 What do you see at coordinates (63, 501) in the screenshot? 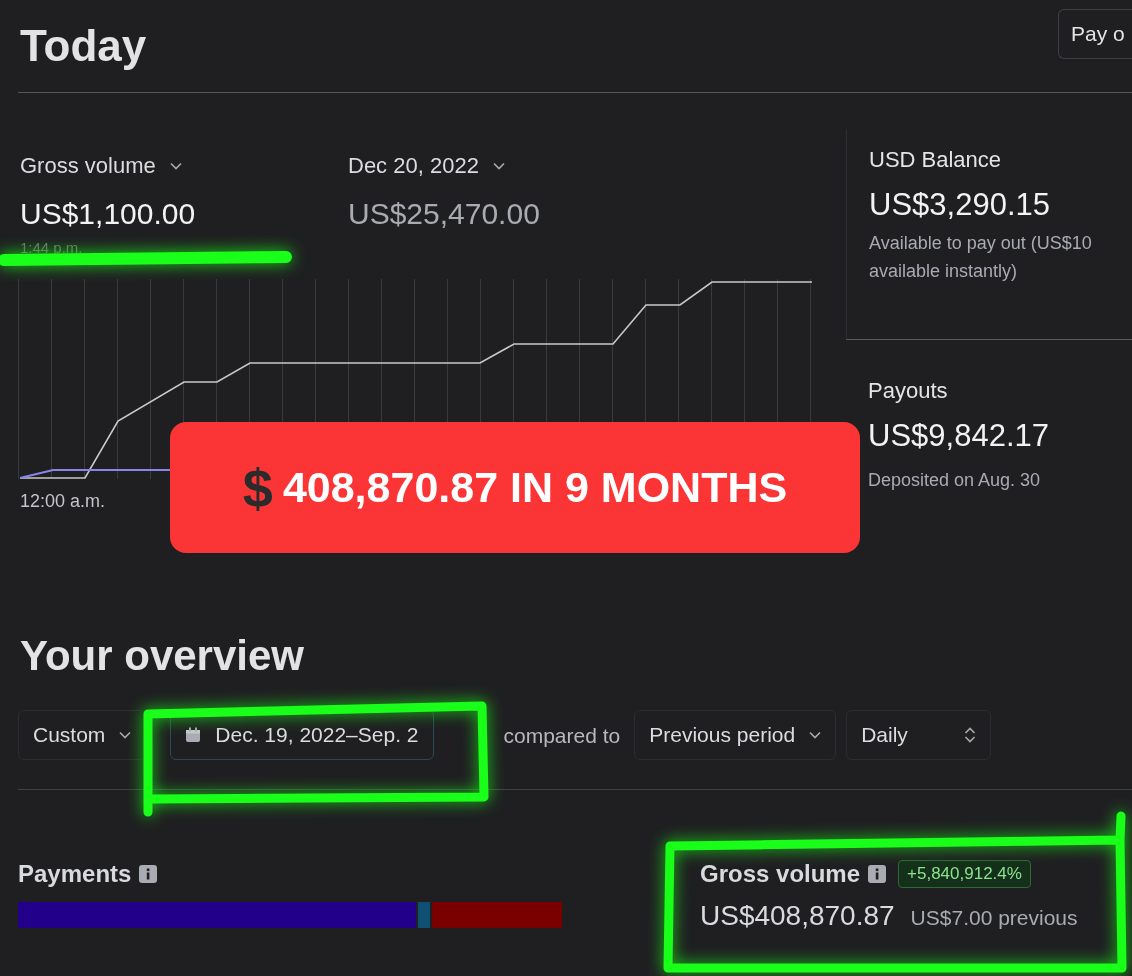
I see `axis-label: 12:00 a.m.` at bounding box center [63, 501].